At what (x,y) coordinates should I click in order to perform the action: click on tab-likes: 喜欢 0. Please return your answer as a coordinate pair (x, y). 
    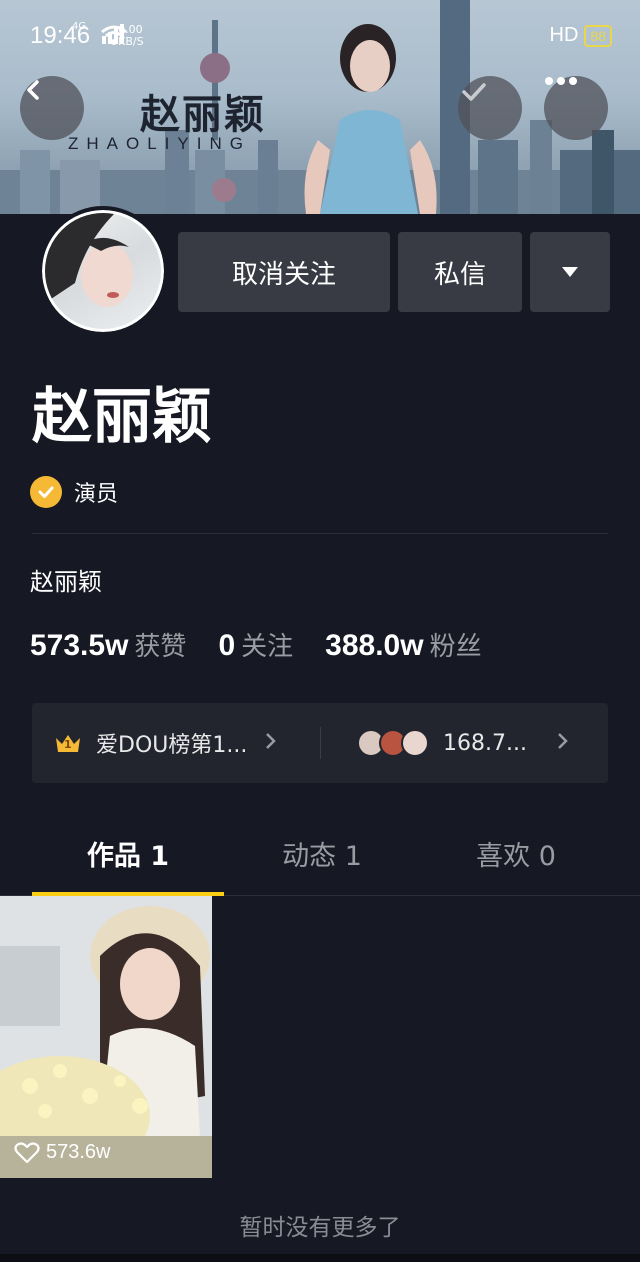
    Looking at the image, I should click on (516, 860).